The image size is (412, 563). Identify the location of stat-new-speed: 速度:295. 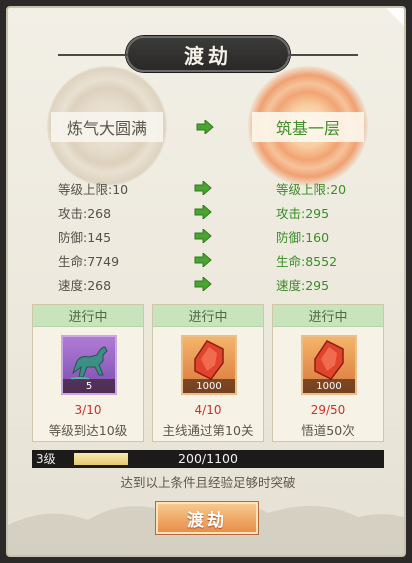
(303, 285).